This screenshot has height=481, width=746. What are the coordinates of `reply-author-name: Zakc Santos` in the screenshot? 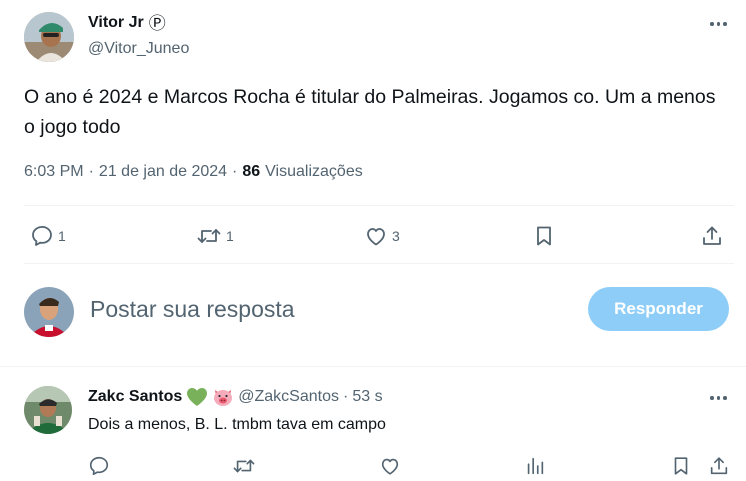 It's located at (135, 397).